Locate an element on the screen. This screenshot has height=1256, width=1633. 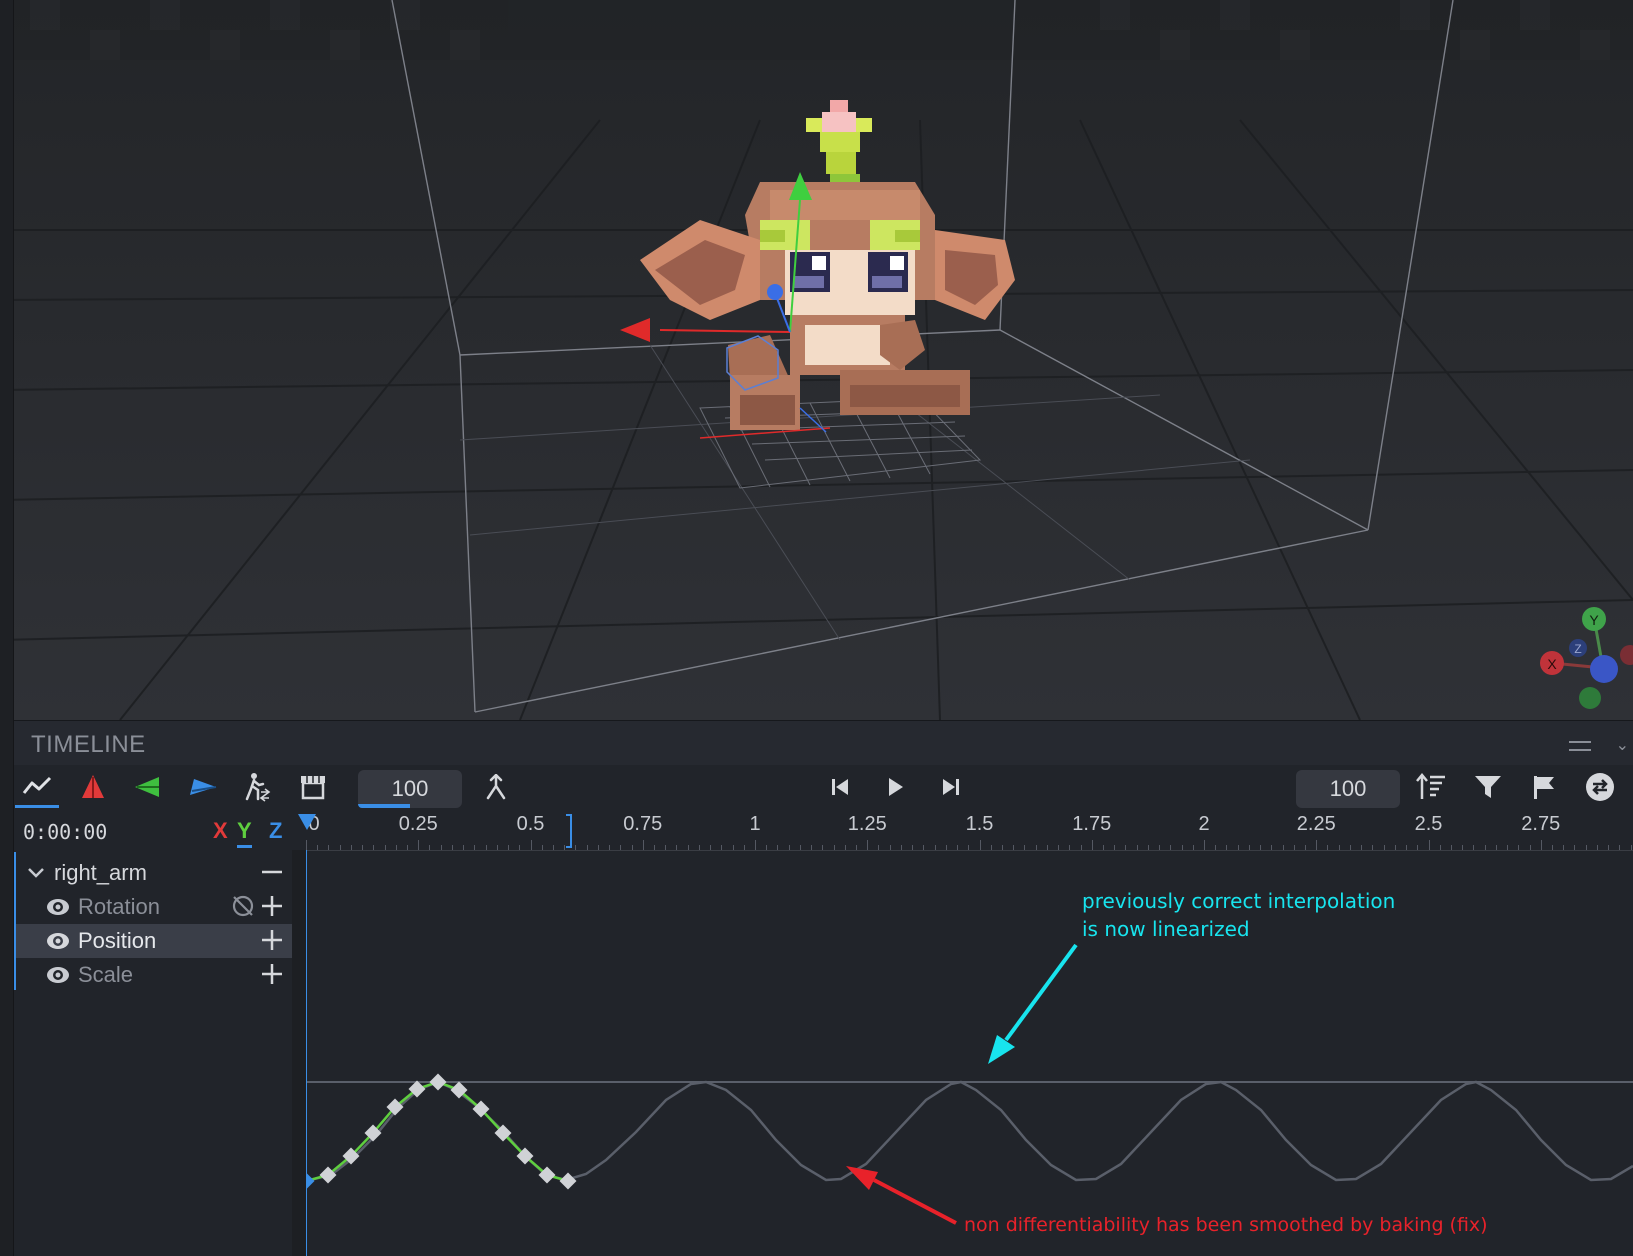
loop-icon is located at coordinates (1600, 787).